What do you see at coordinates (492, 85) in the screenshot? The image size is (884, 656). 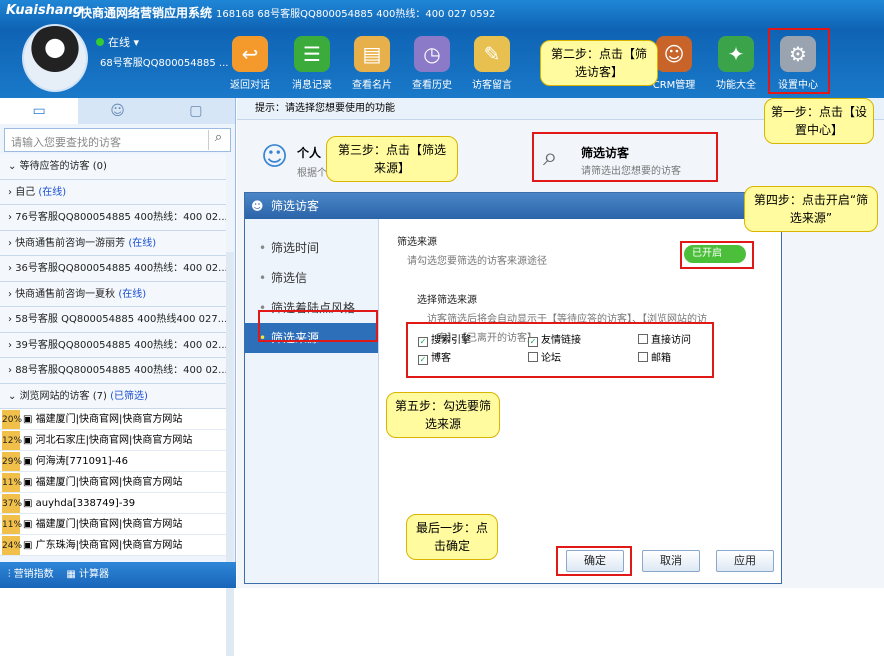 I see `toolbar-label: 访客留言` at bounding box center [492, 85].